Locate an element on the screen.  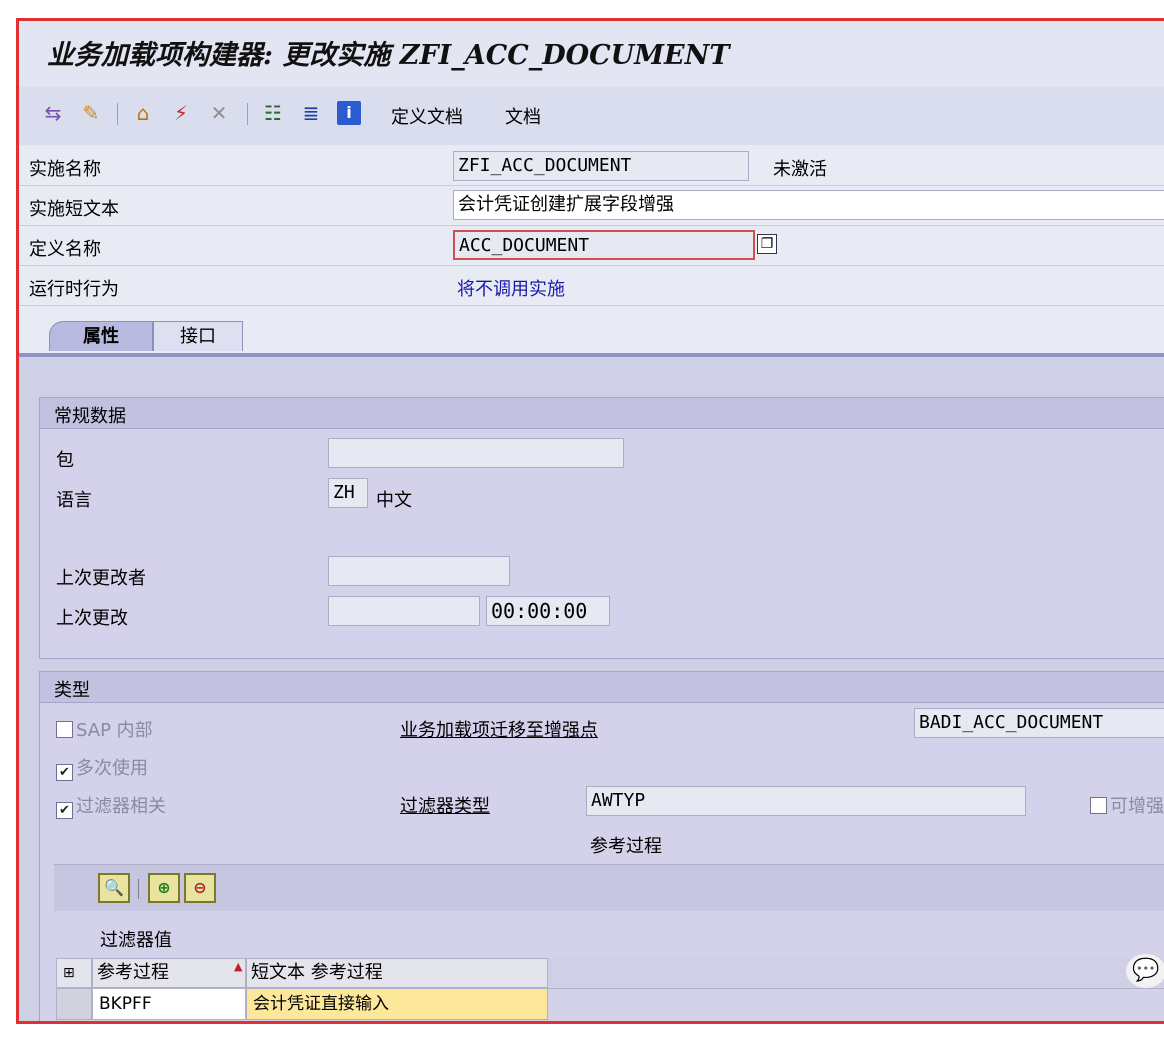
other-object-icon: ⇆ is located at coordinates (53, 113).